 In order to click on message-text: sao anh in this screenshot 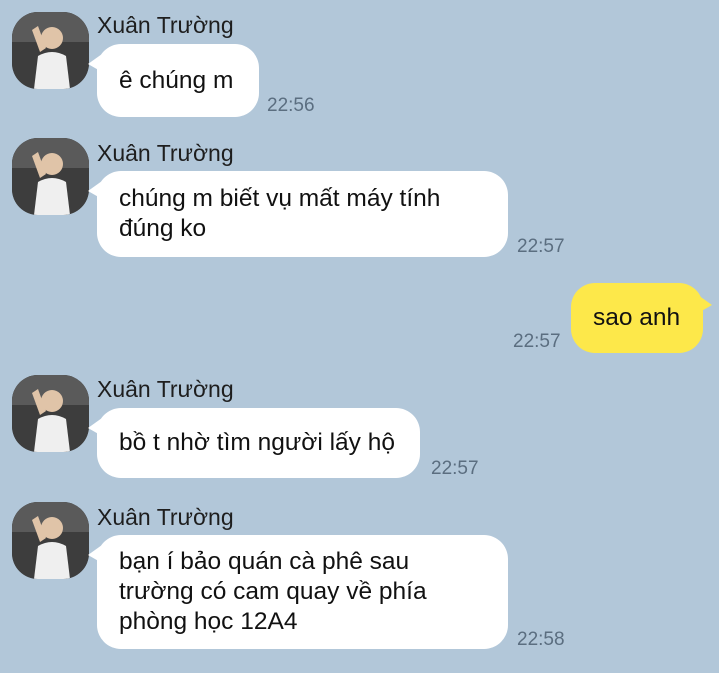, I will do `click(637, 317)`.